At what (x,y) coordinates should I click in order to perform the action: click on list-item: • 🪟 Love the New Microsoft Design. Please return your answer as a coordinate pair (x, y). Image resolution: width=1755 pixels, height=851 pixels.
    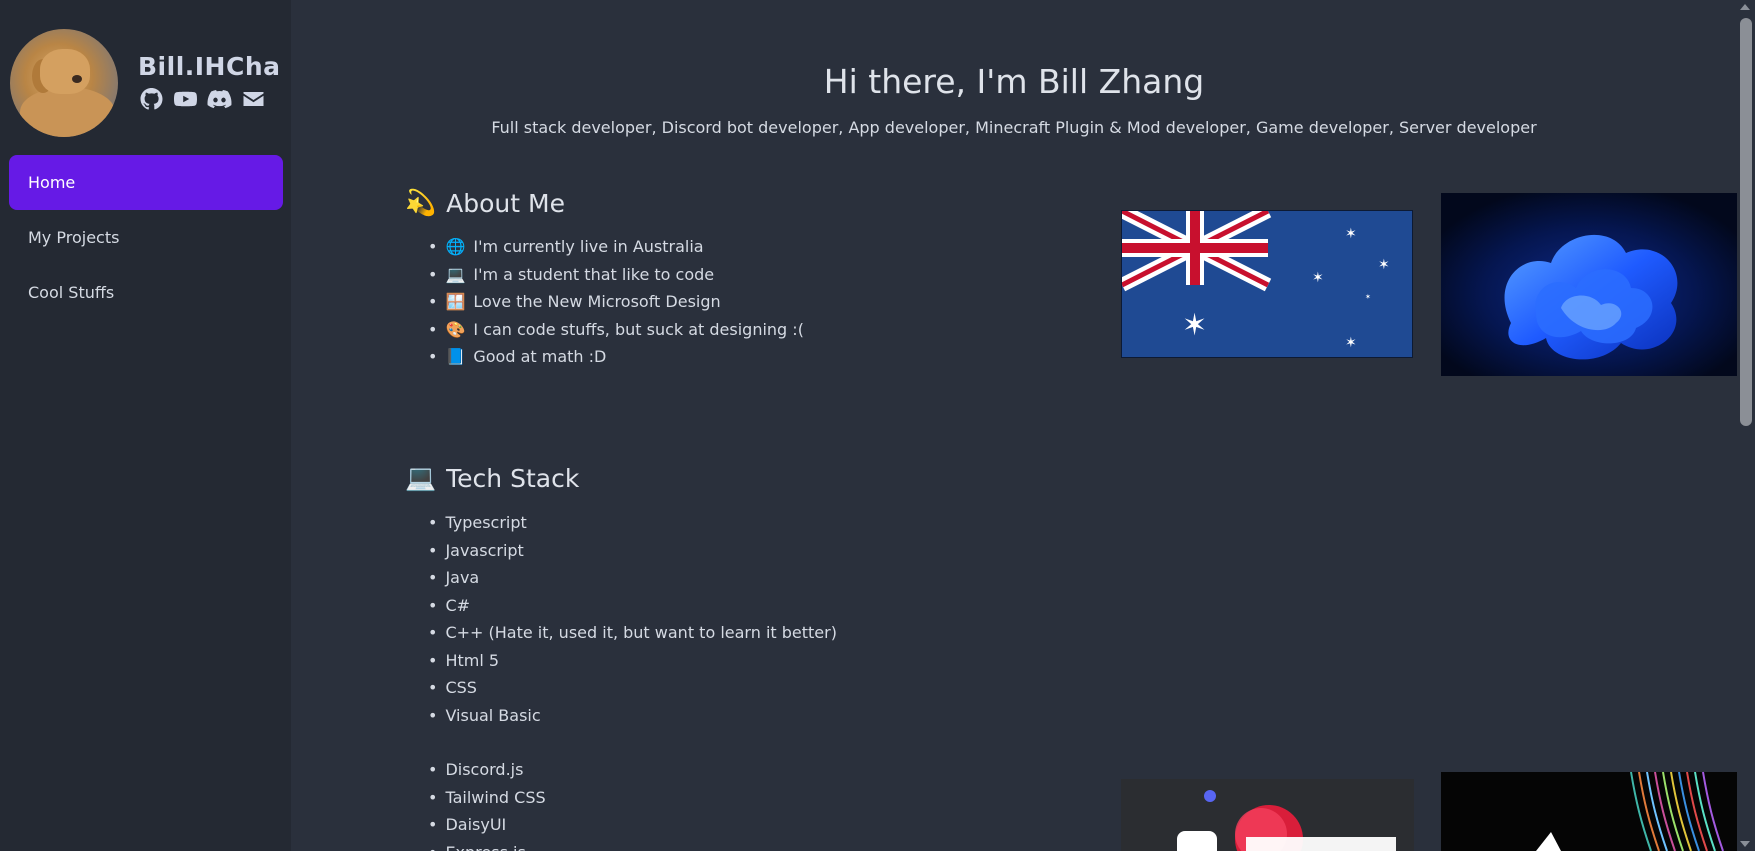
    Looking at the image, I should click on (616, 302).